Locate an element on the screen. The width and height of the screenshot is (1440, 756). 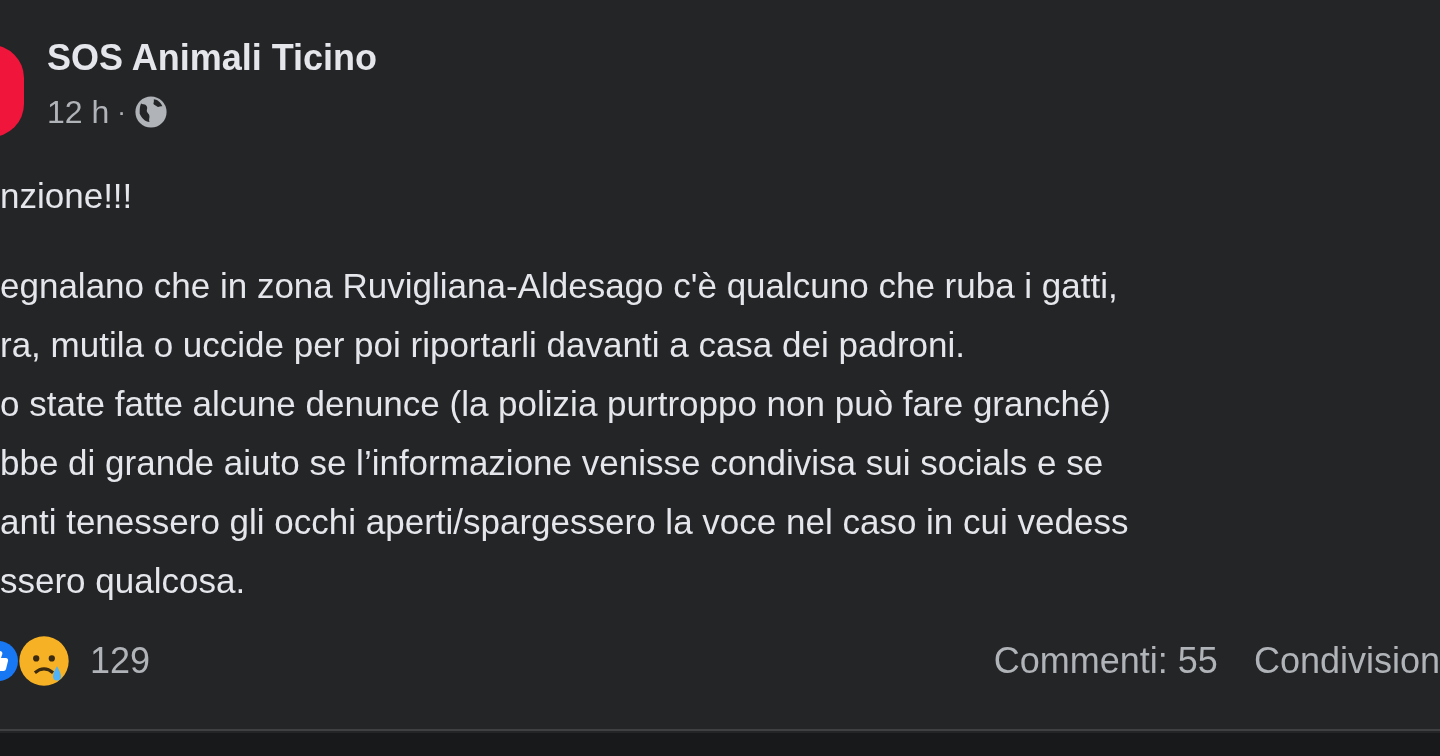
post-time: 12 h is located at coordinates (78, 112).